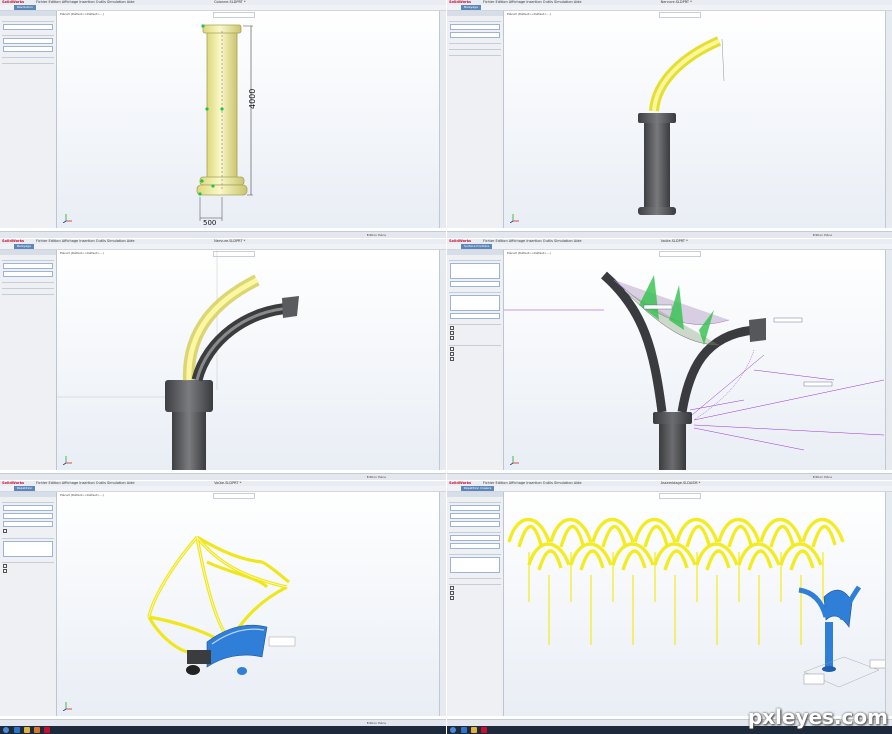 The height and width of the screenshot is (734, 892). What do you see at coordinates (28, 549) in the screenshot?
I see `bodies-list` at bounding box center [28, 549].